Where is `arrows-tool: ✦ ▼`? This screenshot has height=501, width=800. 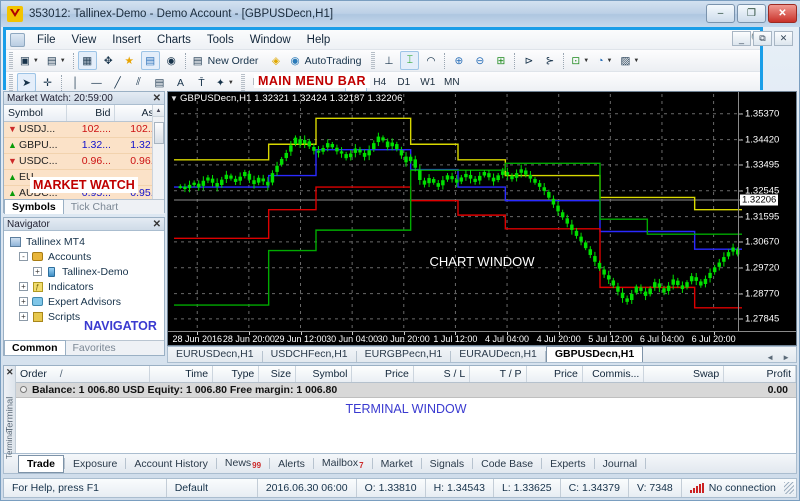
arrows-tool: ✦ ▼ is located at coordinates (225, 82).